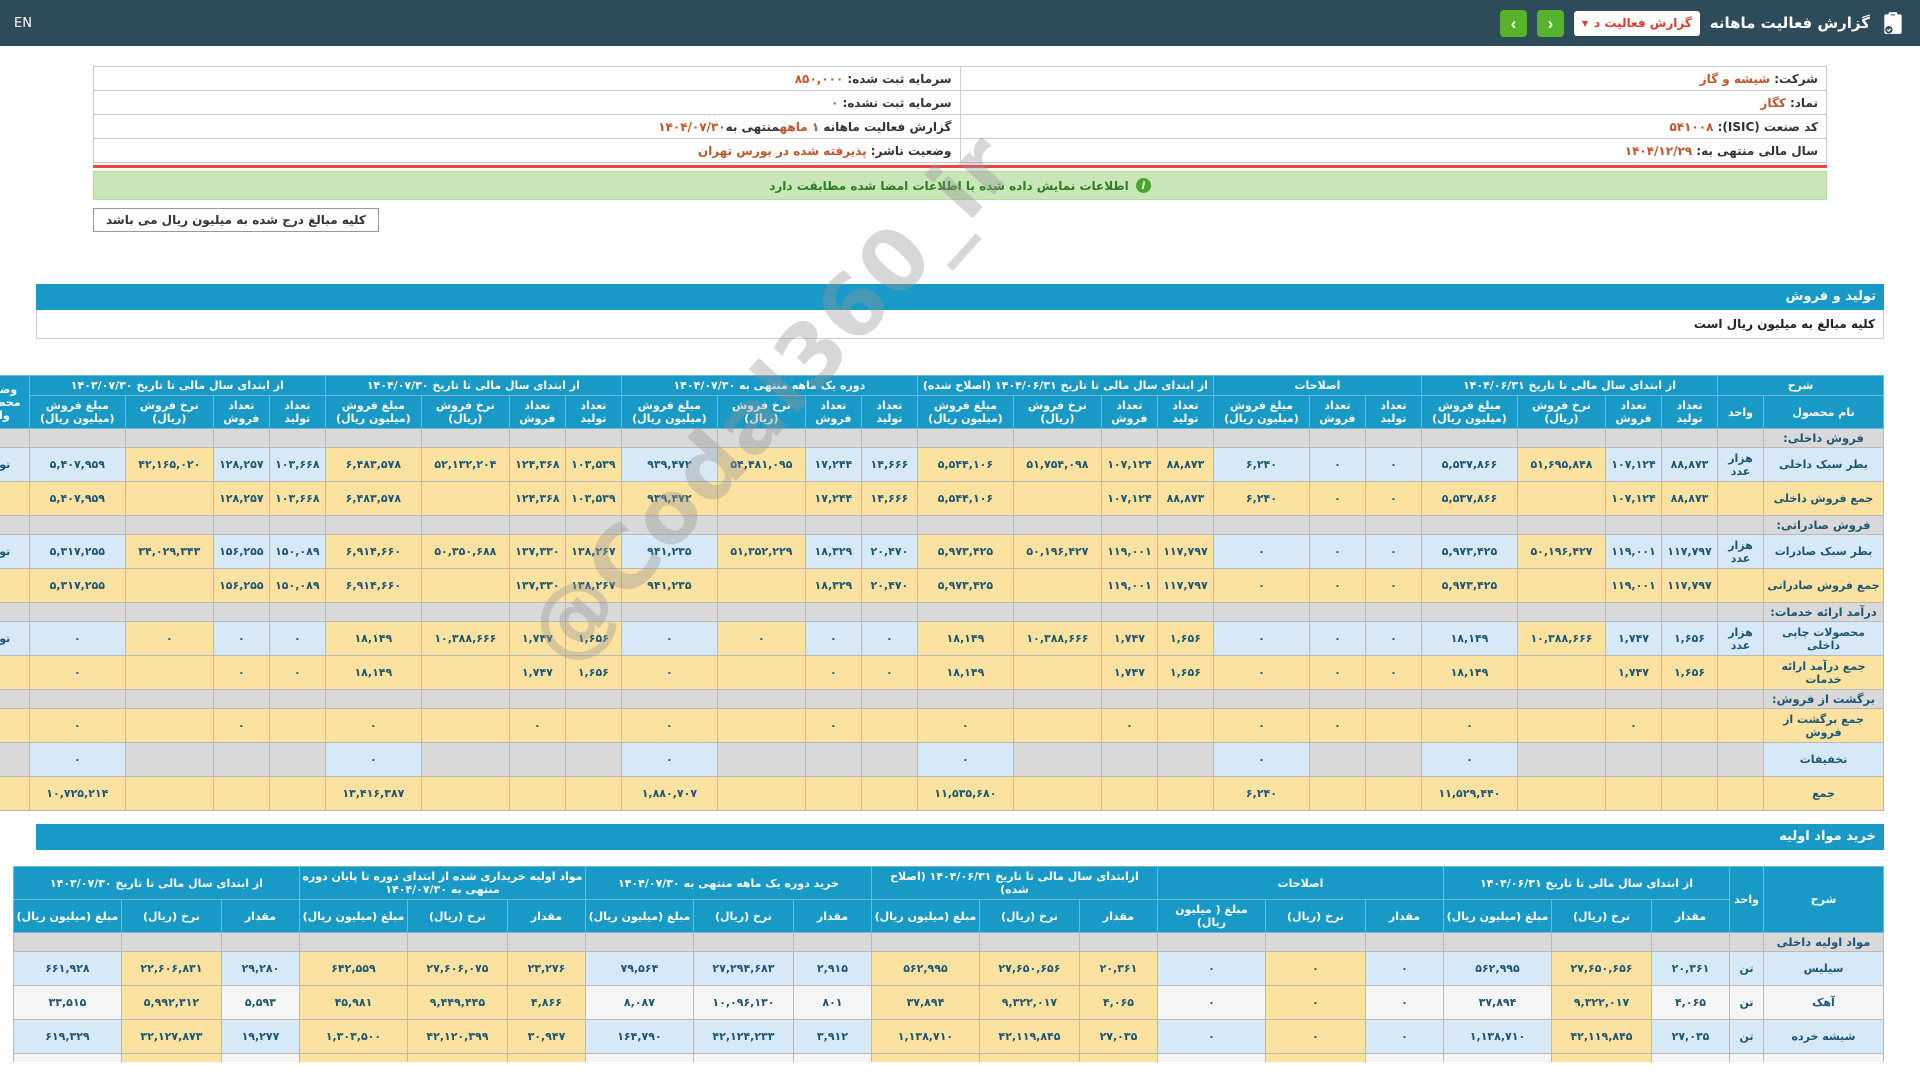  Describe the element at coordinates (1689, 551) in the screenshot. I see `cell: ۱۱۷,۷۹۷` at that location.